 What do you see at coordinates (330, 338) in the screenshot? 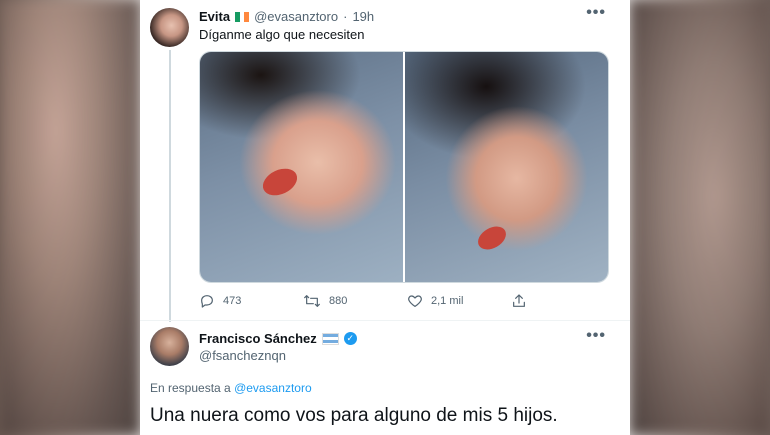
I see `argentina-flag-icon` at bounding box center [330, 338].